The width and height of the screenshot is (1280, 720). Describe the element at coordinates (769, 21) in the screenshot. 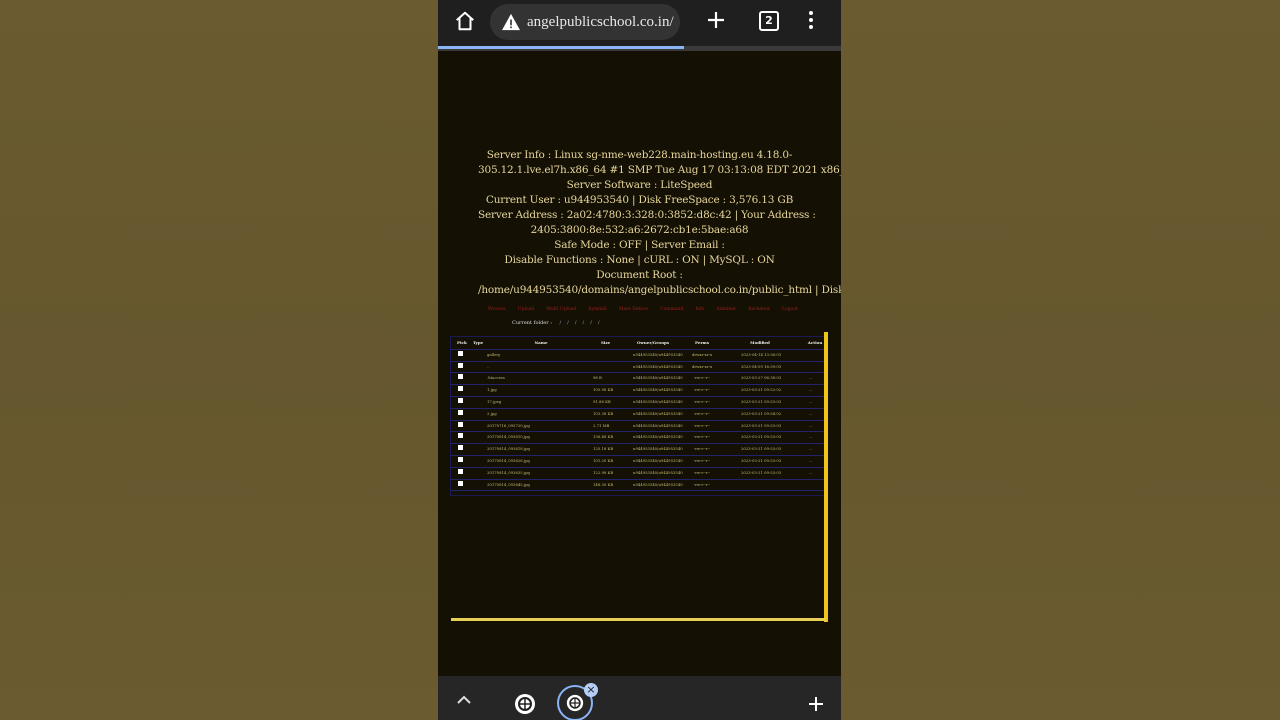

I see `tab-switcher-button: 2` at that location.